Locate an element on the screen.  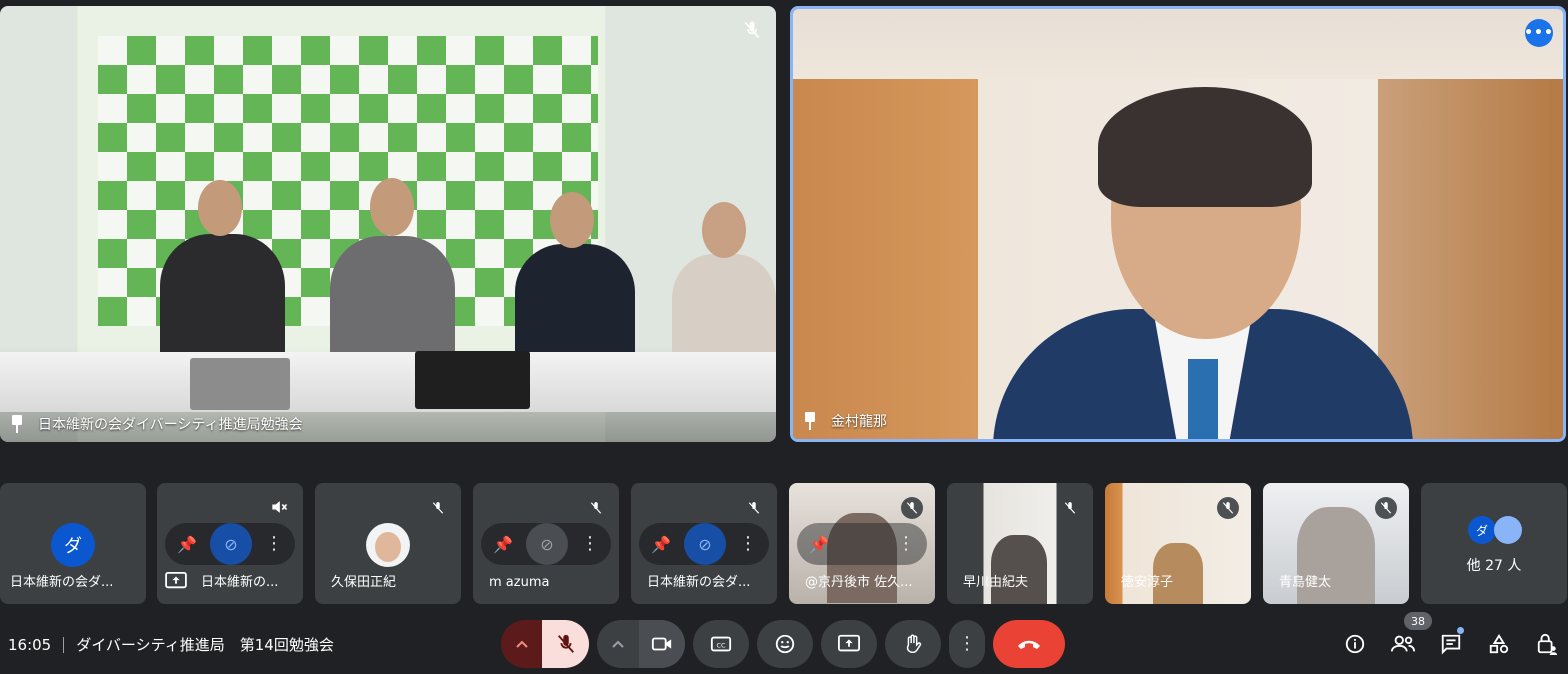
people-icon is located at coordinates (1403, 643).